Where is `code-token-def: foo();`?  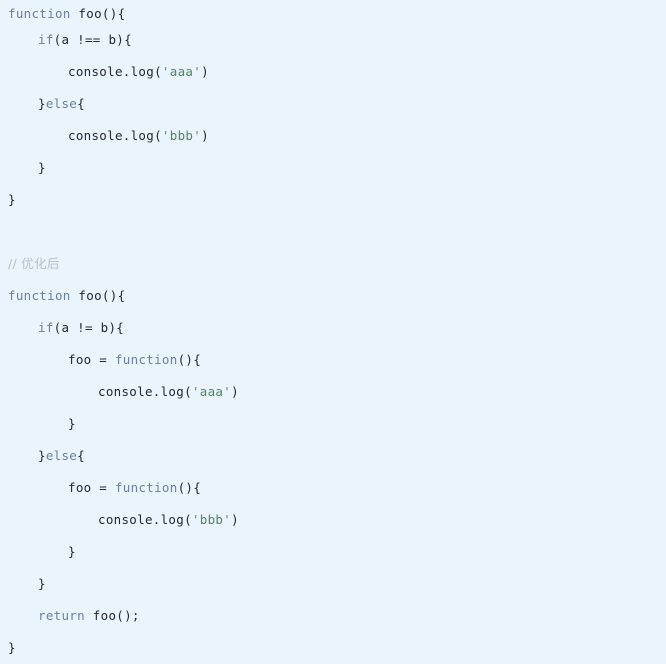
code-token-def: foo(); is located at coordinates (112, 615).